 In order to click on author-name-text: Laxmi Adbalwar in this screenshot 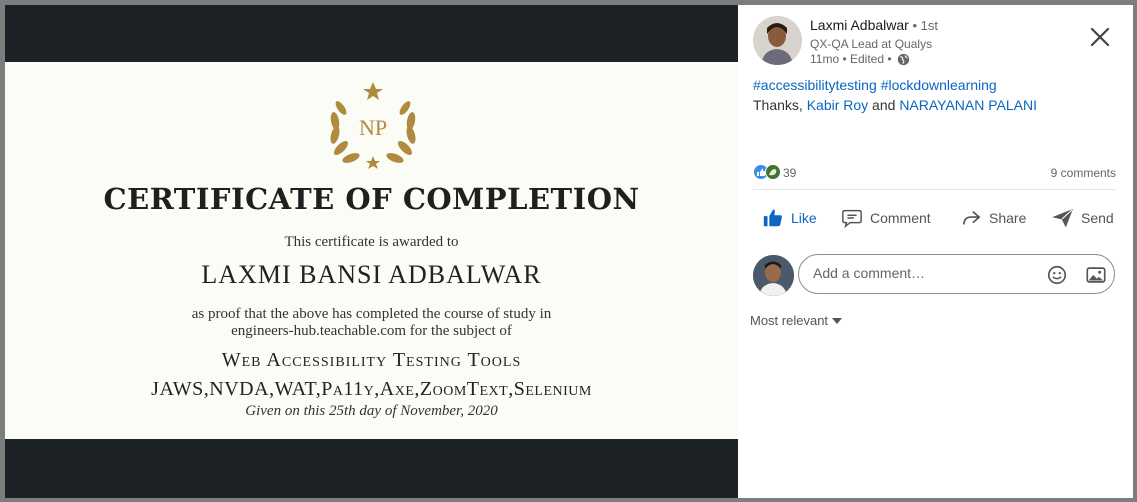, I will do `click(859, 25)`.